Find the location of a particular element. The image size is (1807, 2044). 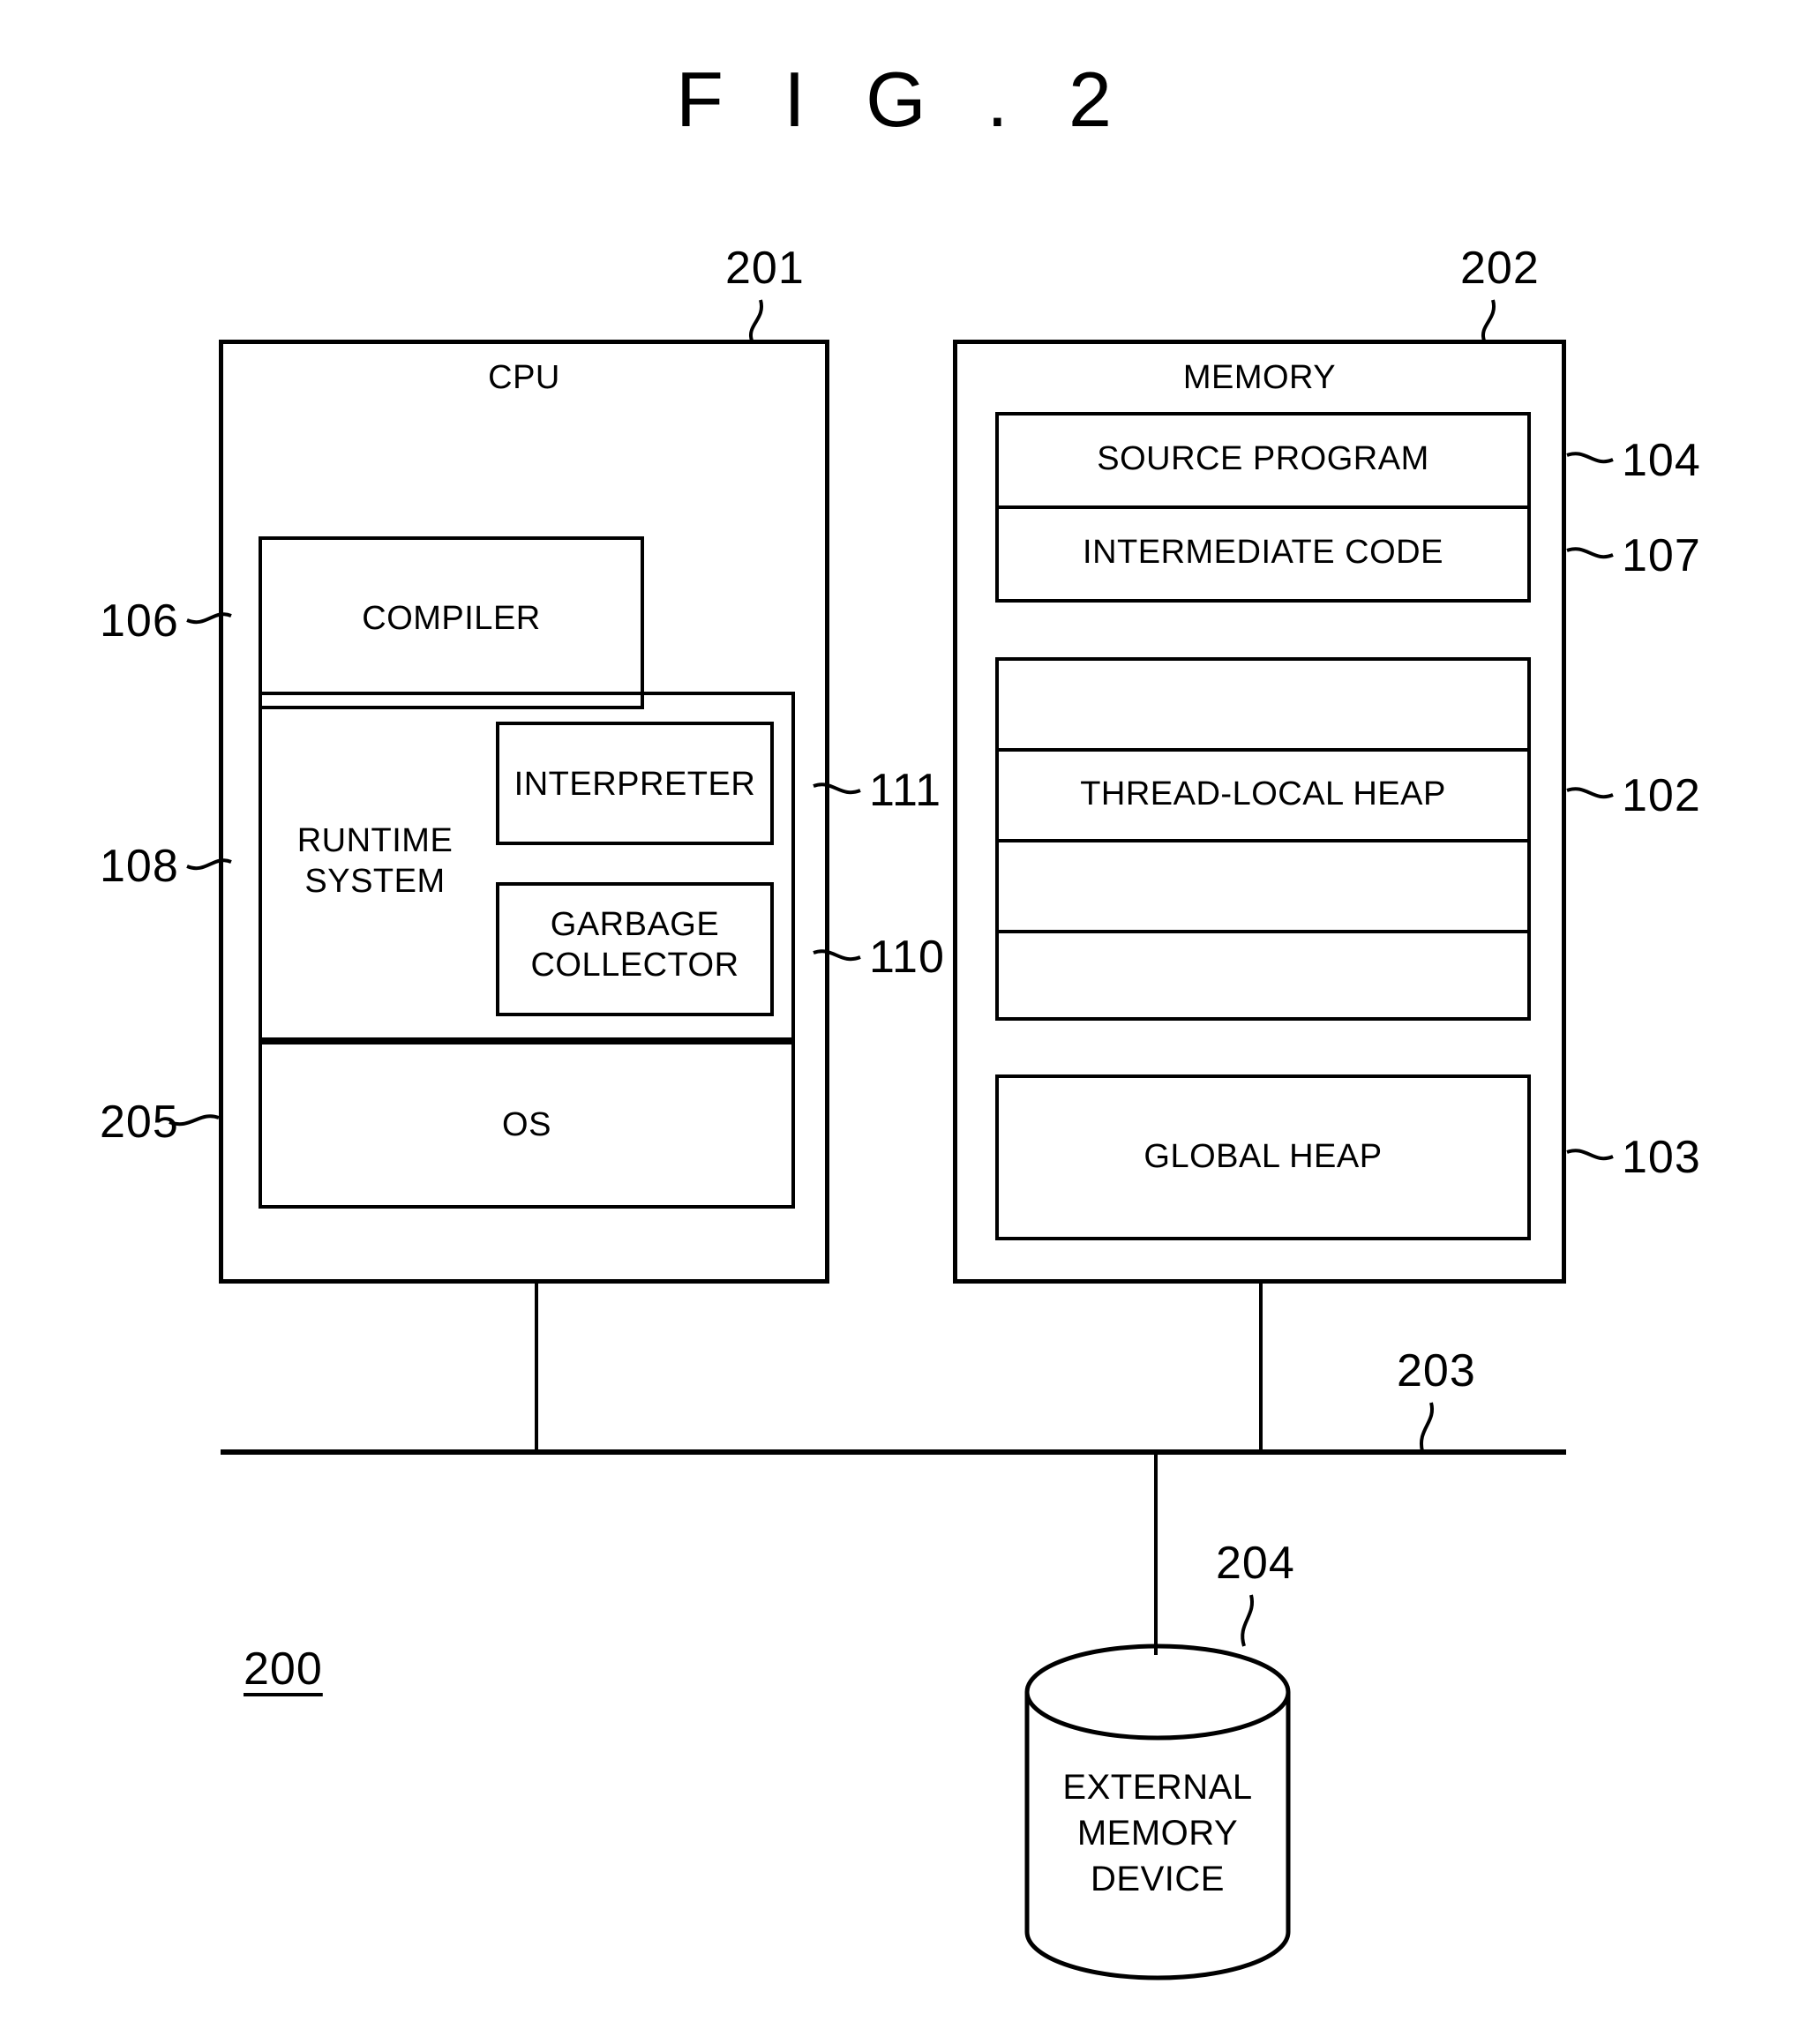

ref-108: 108 is located at coordinates (139, 866).